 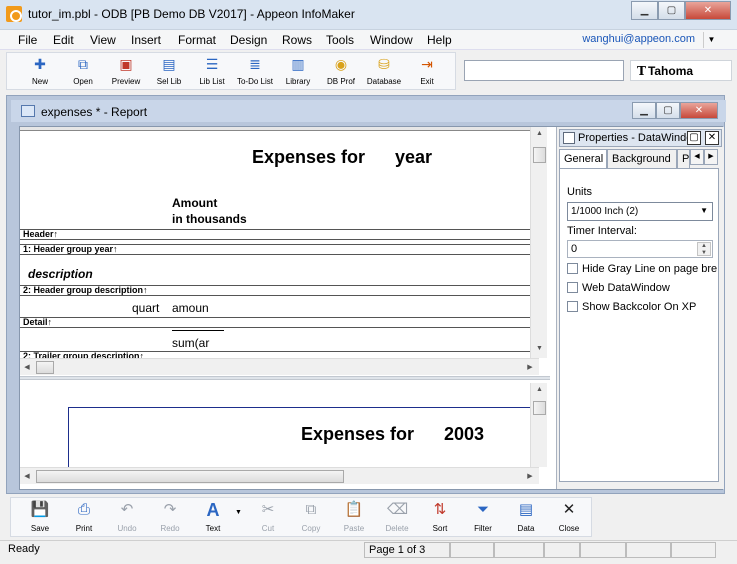 What do you see at coordinates (413, 157) in the screenshot?
I see `report-title-year-field: year` at bounding box center [413, 157].